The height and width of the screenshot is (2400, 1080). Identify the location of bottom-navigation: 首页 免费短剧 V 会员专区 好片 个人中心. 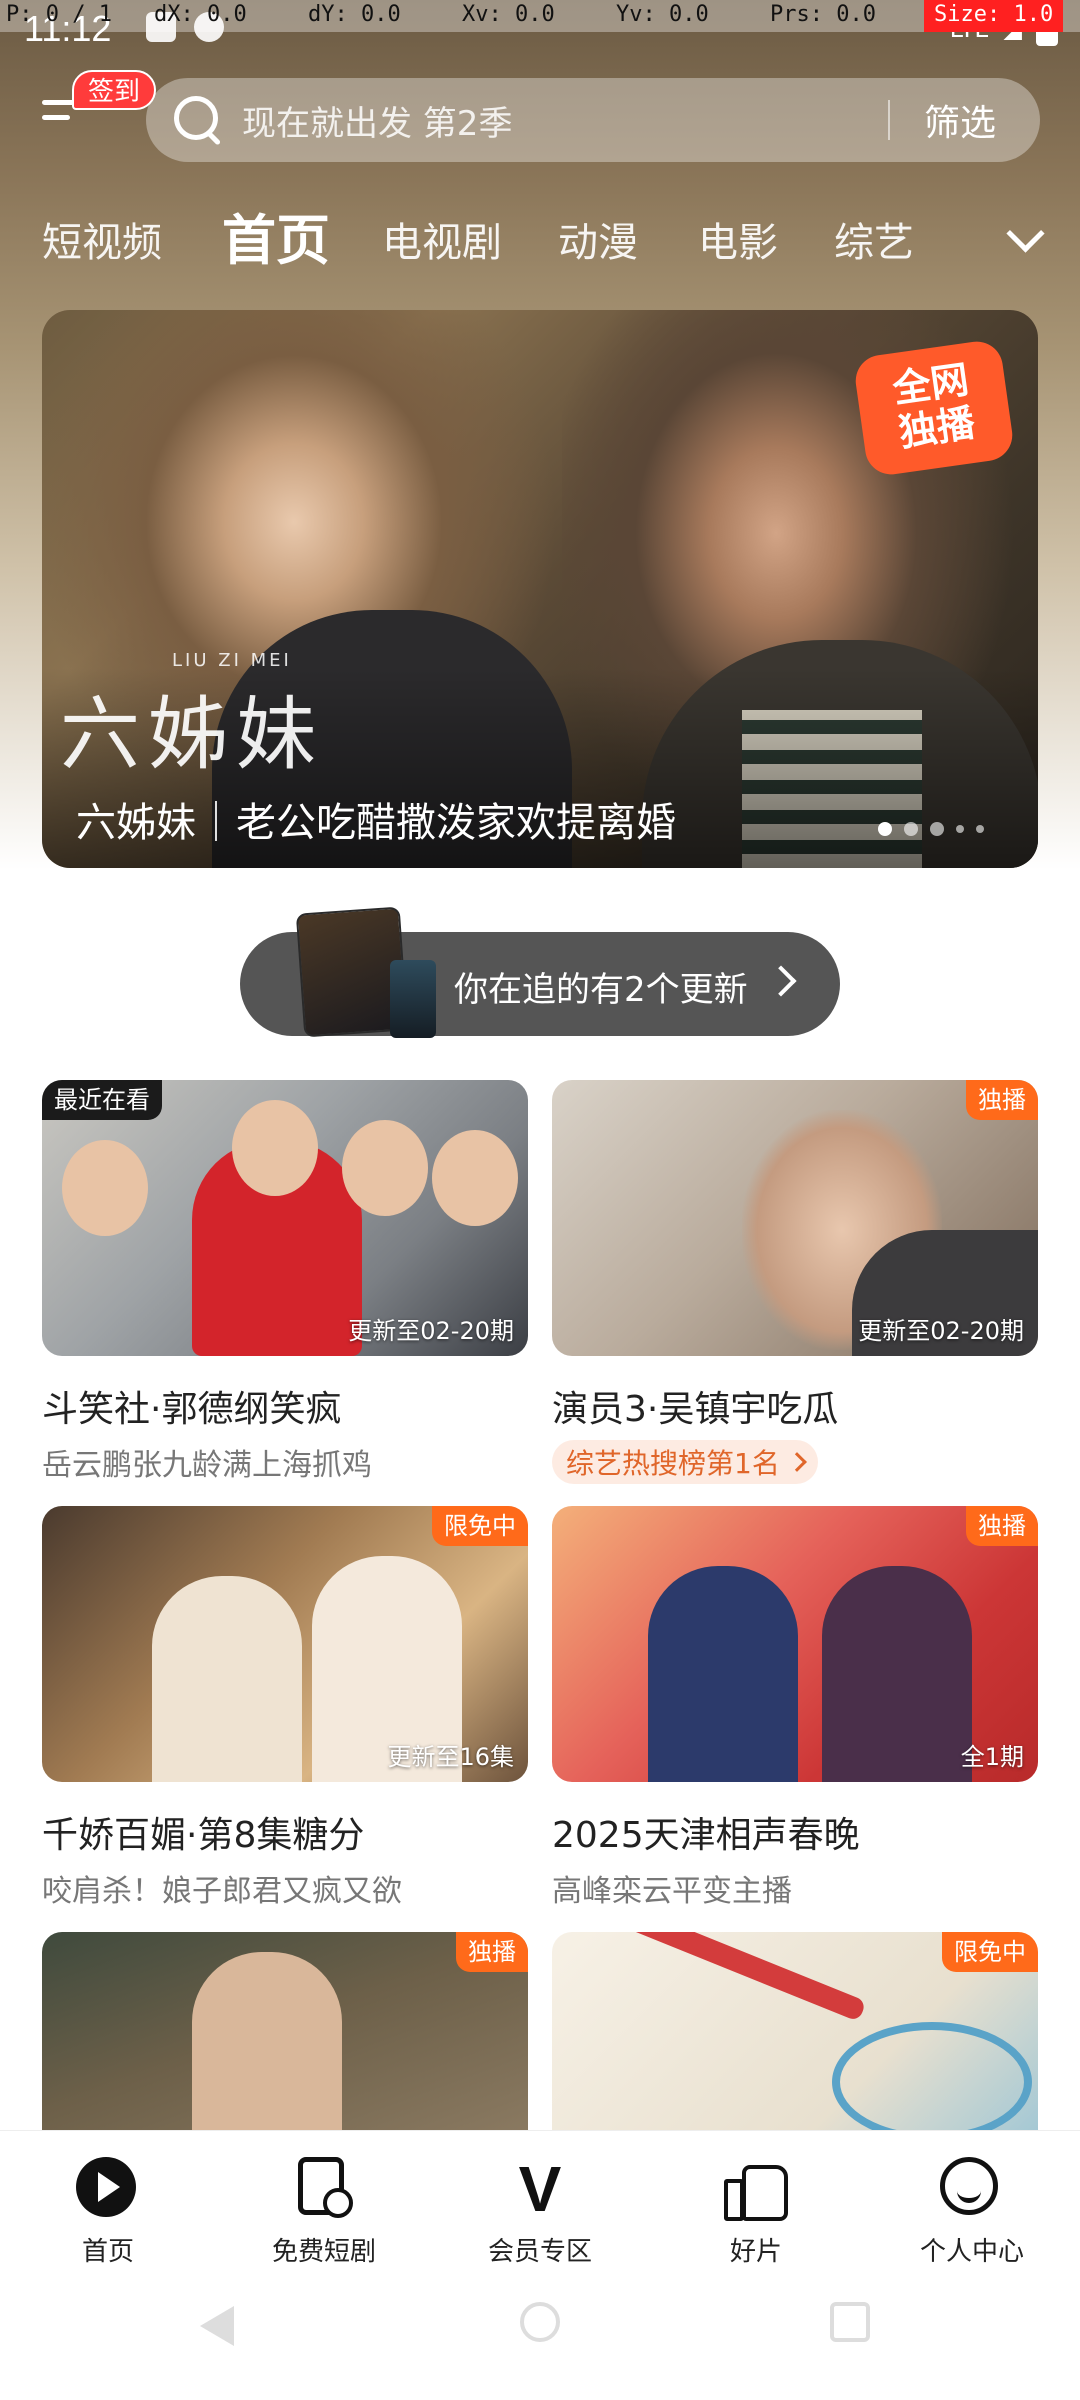
(540, 2205).